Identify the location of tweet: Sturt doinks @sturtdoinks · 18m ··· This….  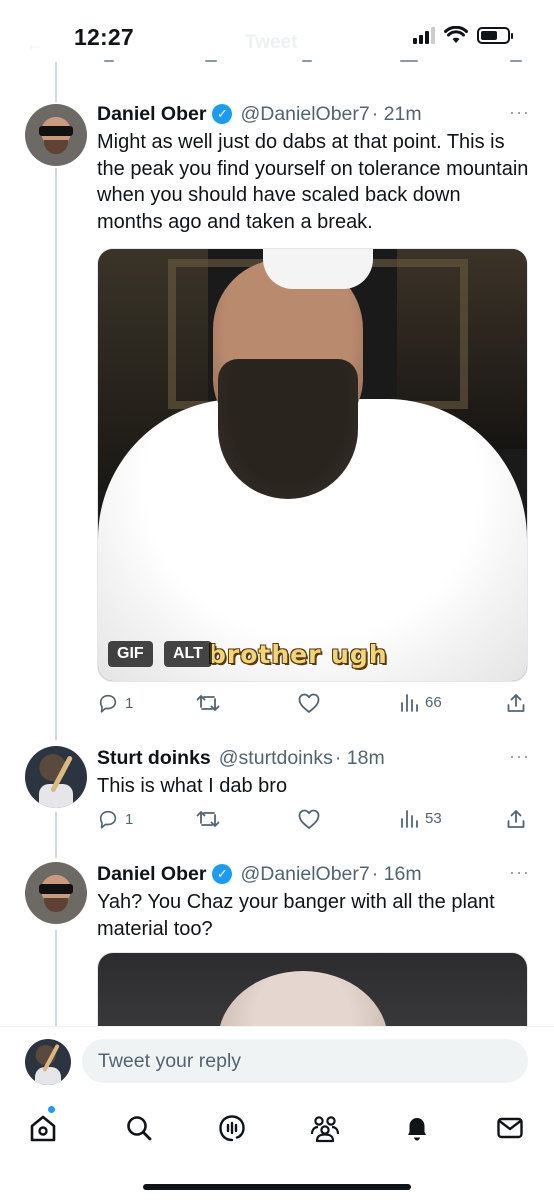
(277, 796).